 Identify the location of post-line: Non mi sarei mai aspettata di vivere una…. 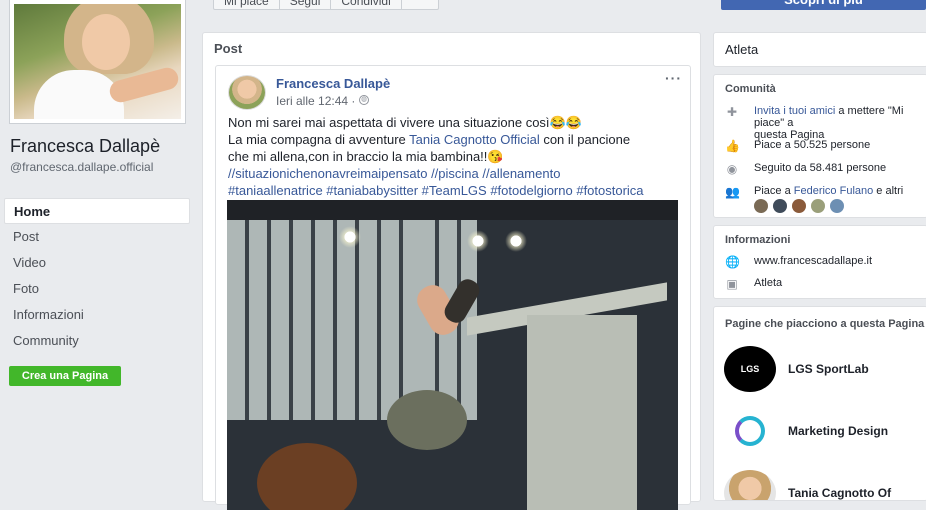
(405, 122).